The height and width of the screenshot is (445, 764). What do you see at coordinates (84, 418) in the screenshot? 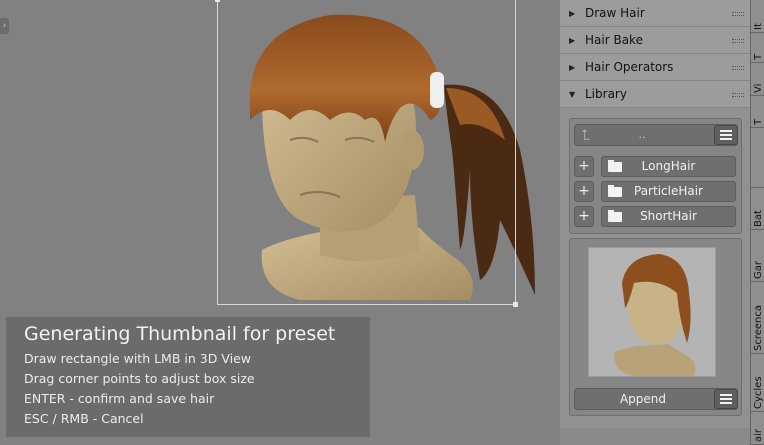
I see `instruction-line: ESC / RMB - Cancel` at bounding box center [84, 418].